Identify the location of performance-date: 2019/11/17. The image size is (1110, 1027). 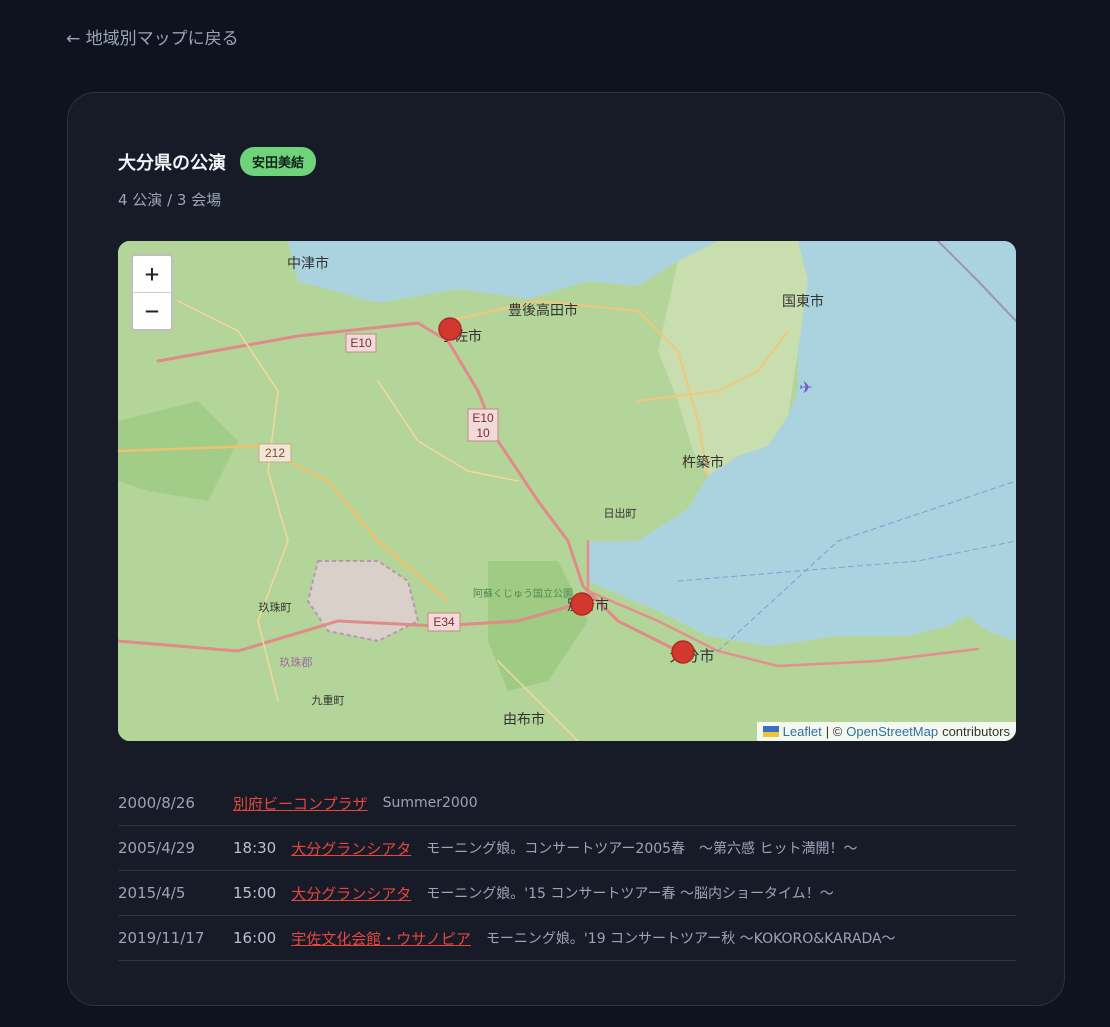
(161, 938).